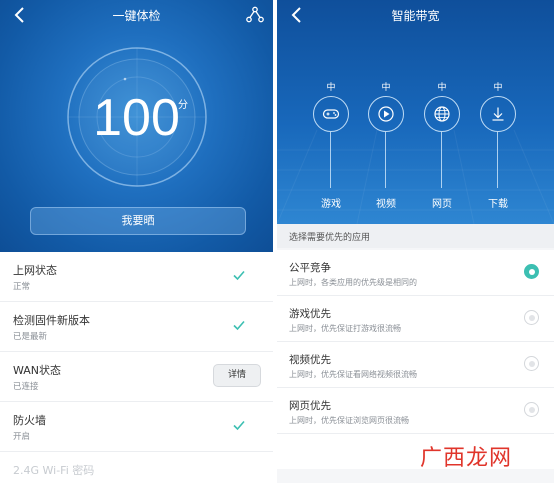 The image size is (554, 483). What do you see at coordinates (330, 238) in the screenshot?
I see `section-label: 选择需要优先的应用` at bounding box center [330, 238].